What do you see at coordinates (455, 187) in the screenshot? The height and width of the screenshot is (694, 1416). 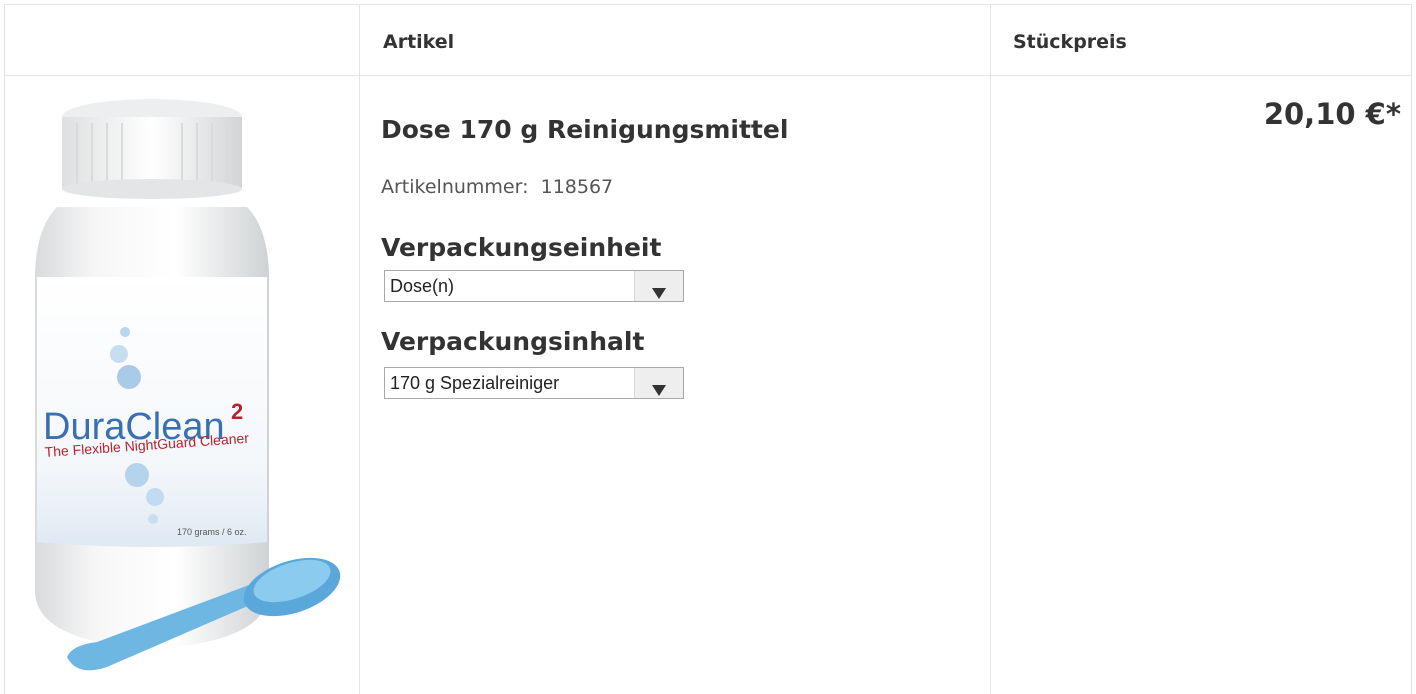 I see `article-number-label: Artikelnummer:` at bounding box center [455, 187].